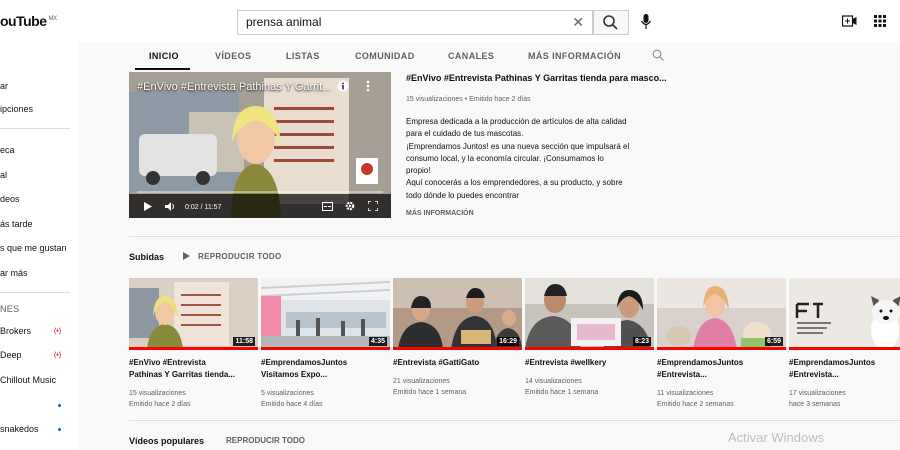 Image resolution: width=900 pixels, height=450 pixels. What do you see at coordinates (23, 21) in the screenshot?
I see `logo-text: ouTube` at bounding box center [23, 21].